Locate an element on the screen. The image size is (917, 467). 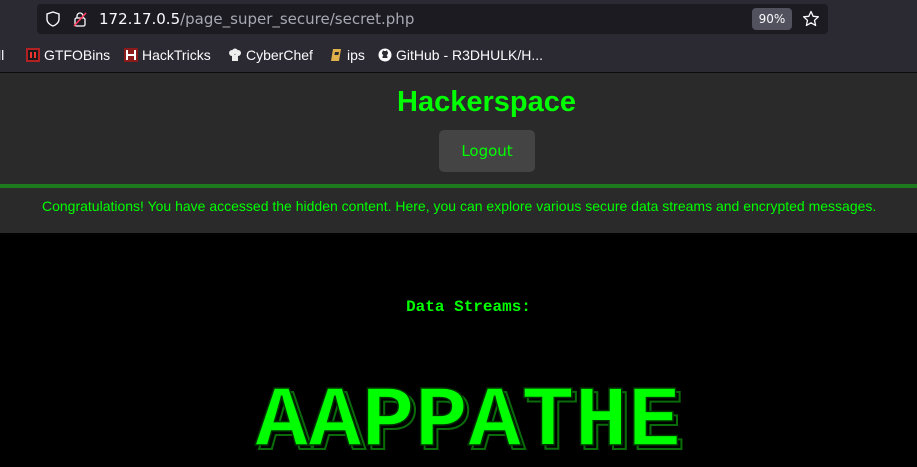
site-title: Hackerspace is located at coordinates (486, 102).